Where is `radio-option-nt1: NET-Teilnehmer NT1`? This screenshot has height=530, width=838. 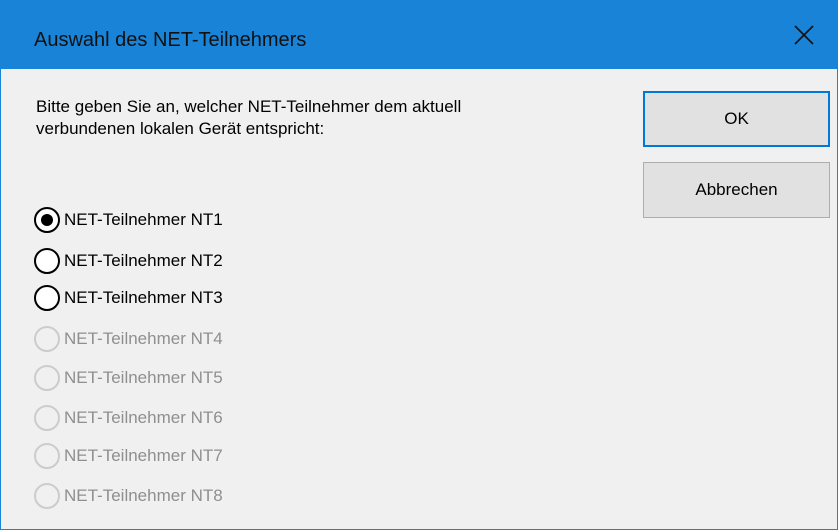 radio-option-nt1: NET-Teilnehmer NT1 is located at coordinates (128, 220).